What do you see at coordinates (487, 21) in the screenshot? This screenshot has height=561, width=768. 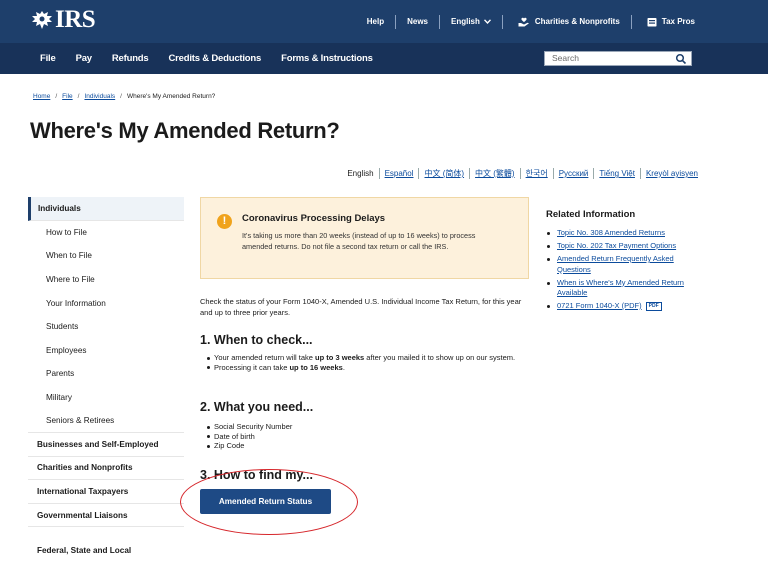 I see `chevron-down-icon` at bounding box center [487, 21].